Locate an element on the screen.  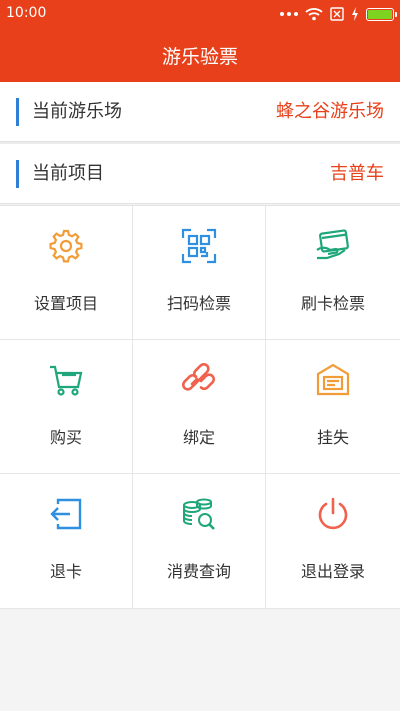
status-icons is located at coordinates (338, 14).